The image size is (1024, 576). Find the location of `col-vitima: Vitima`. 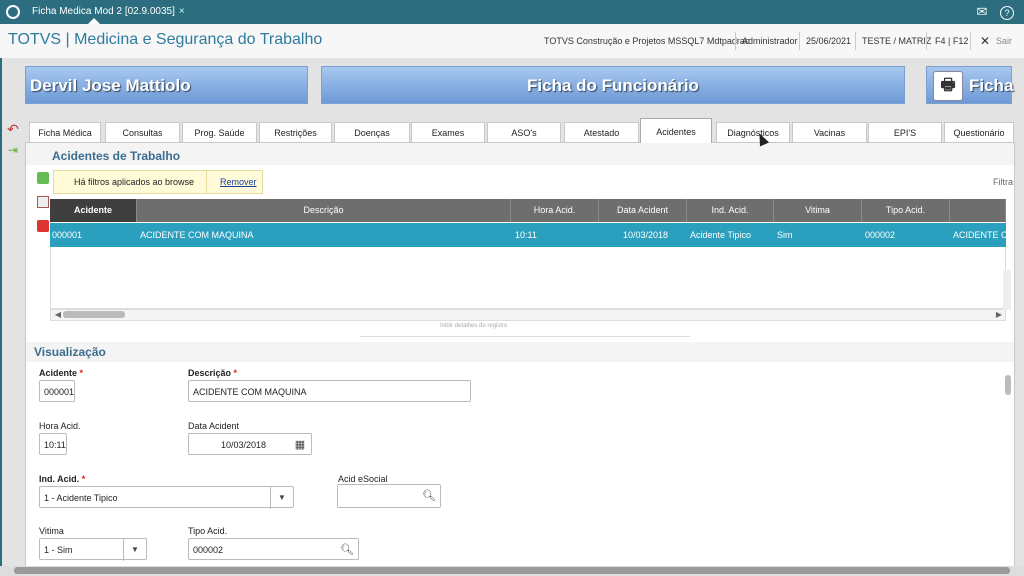

col-vitima: Vitima is located at coordinates (818, 210).